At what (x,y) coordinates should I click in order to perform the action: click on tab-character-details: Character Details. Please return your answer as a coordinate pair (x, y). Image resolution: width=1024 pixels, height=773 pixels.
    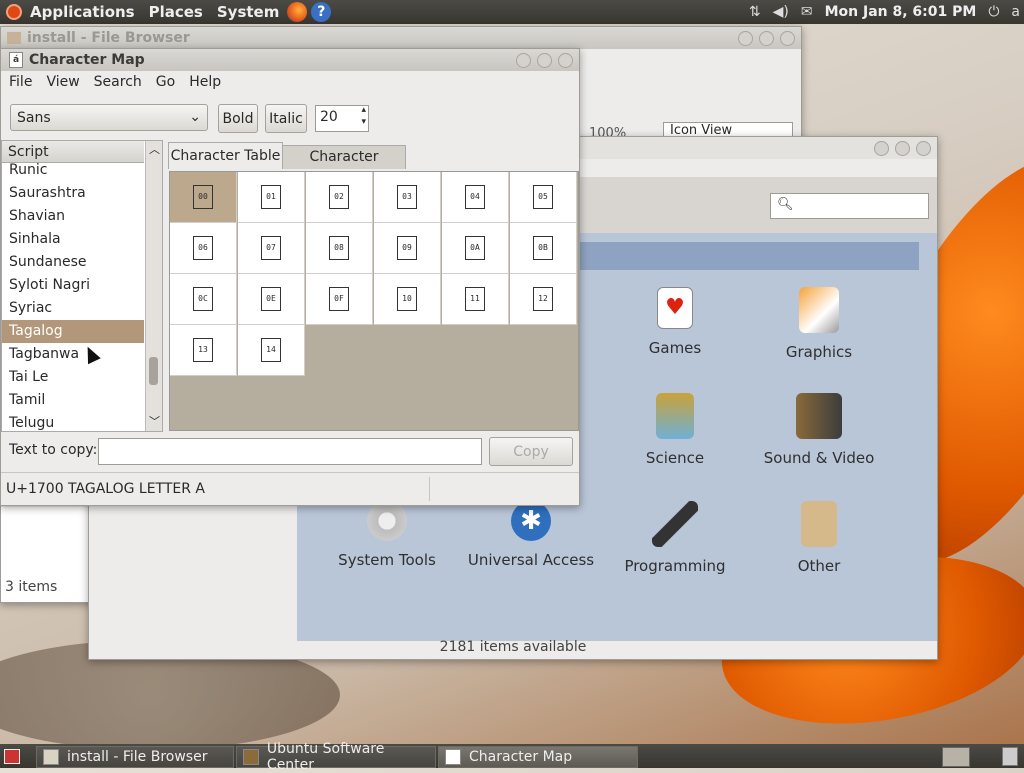
    Looking at the image, I should click on (344, 166).